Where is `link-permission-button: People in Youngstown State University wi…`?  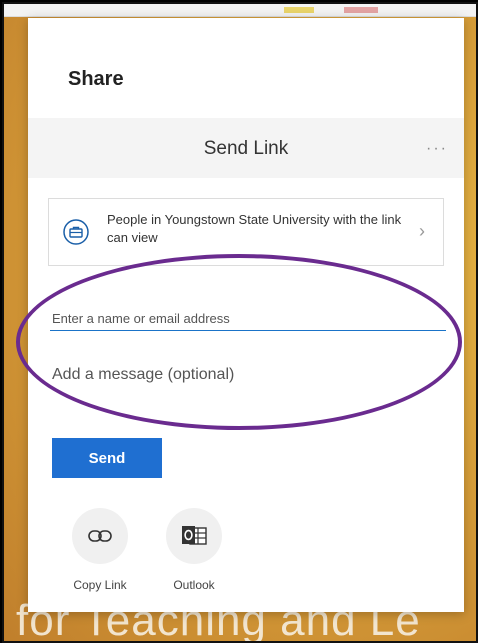 link-permission-button: People in Youngstown State University wi… is located at coordinates (246, 232).